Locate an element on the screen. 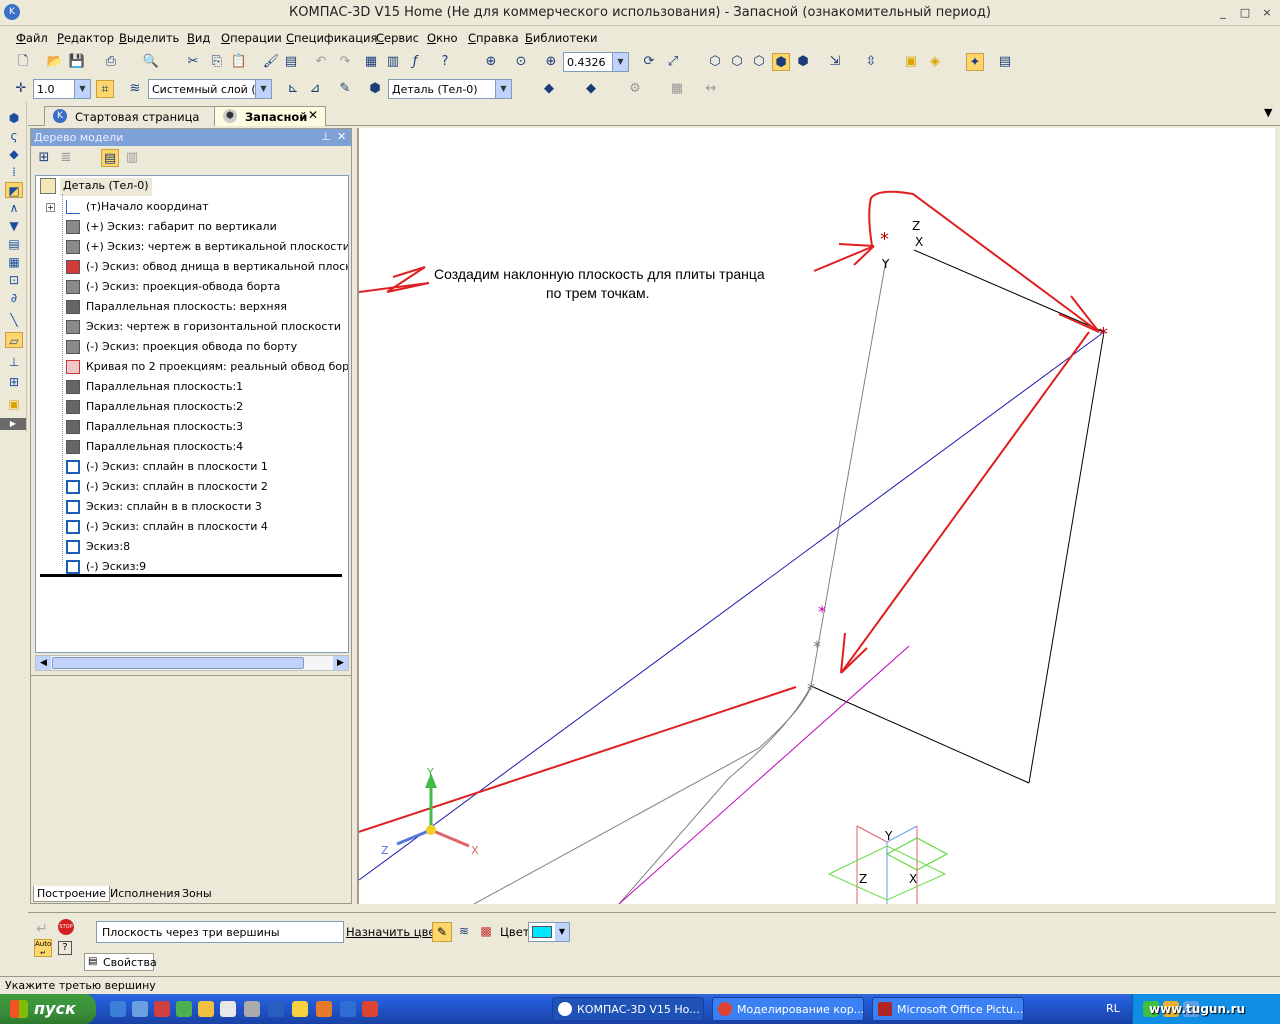 This screenshot has height=1024, width=1280. scroll-right-icon: ▶ is located at coordinates (340, 663).